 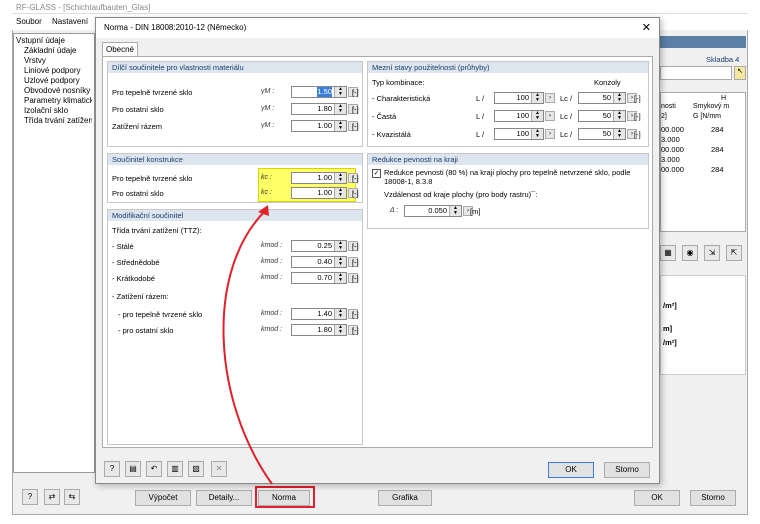 What do you see at coordinates (247, 345) in the screenshot?
I see `annotation-arrow` at bounding box center [247, 345].